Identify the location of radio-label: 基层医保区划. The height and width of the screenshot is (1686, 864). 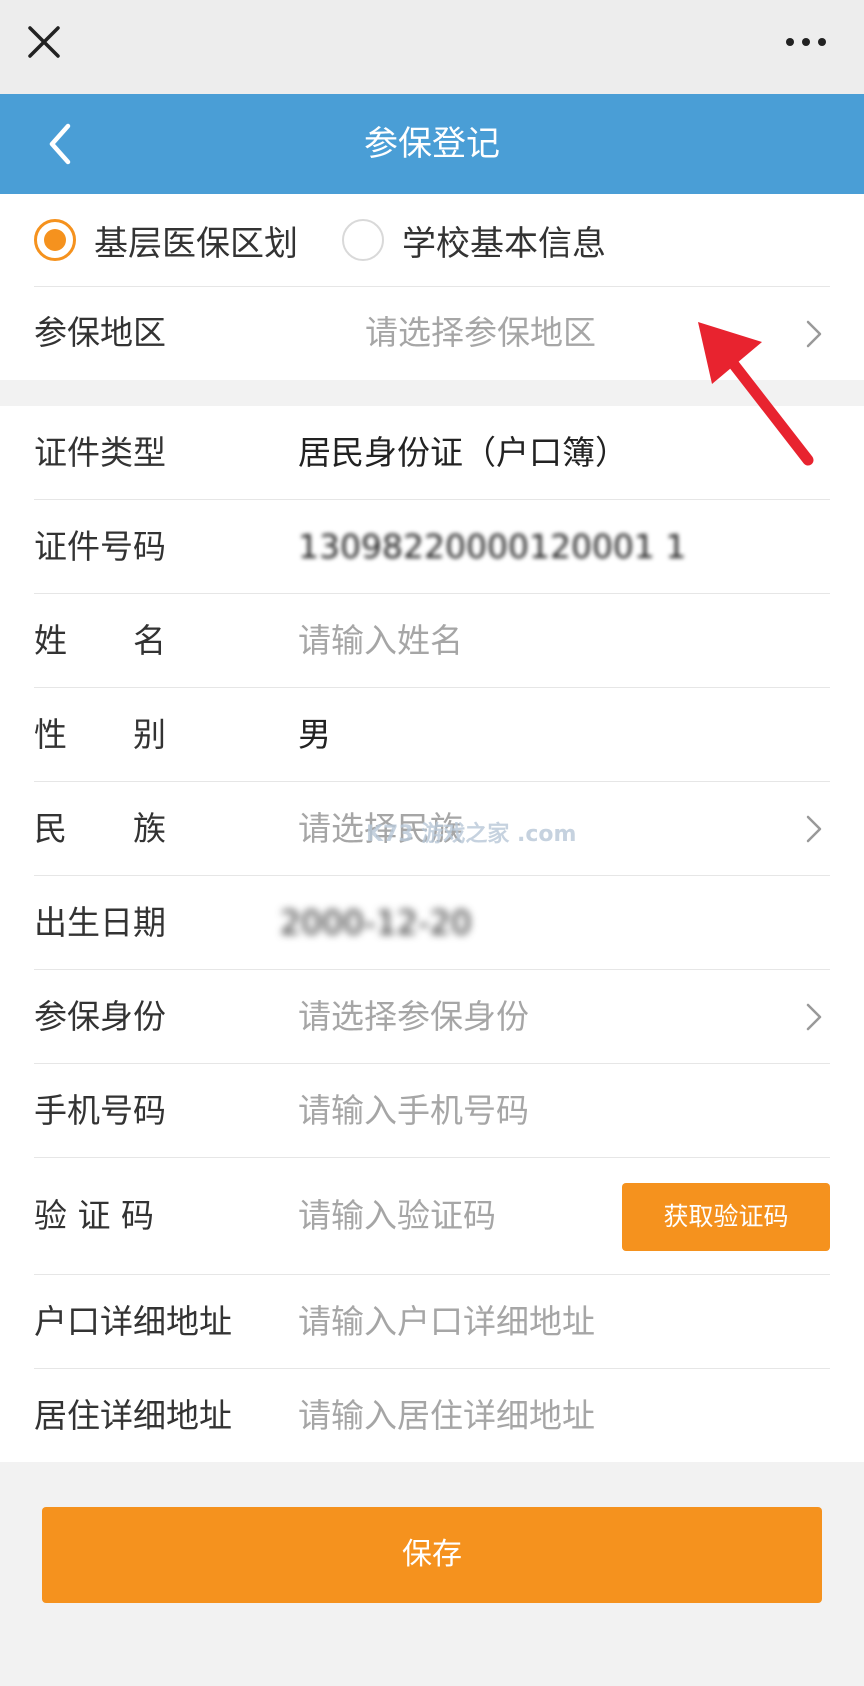
(196, 243).